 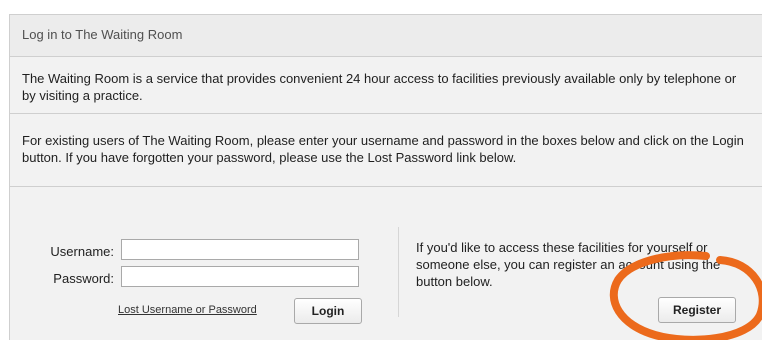 What do you see at coordinates (697, 310) in the screenshot?
I see `register-button: Register` at bounding box center [697, 310].